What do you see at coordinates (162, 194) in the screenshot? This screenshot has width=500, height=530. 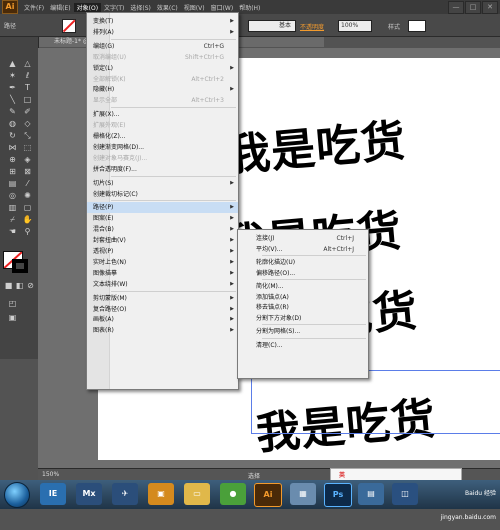 I see `menu-item: 创建裁切标记(C)` at bounding box center [162, 194].